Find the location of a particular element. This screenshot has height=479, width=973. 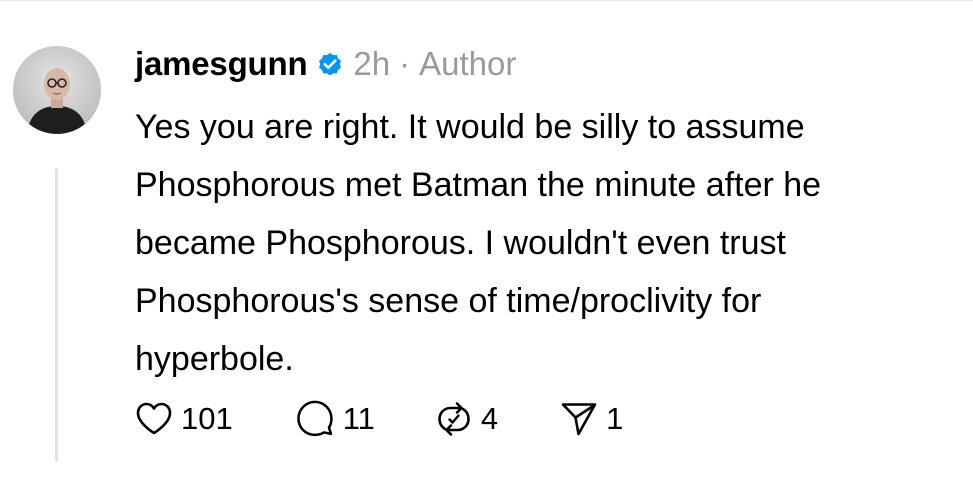

comment-icon is located at coordinates (314, 418).